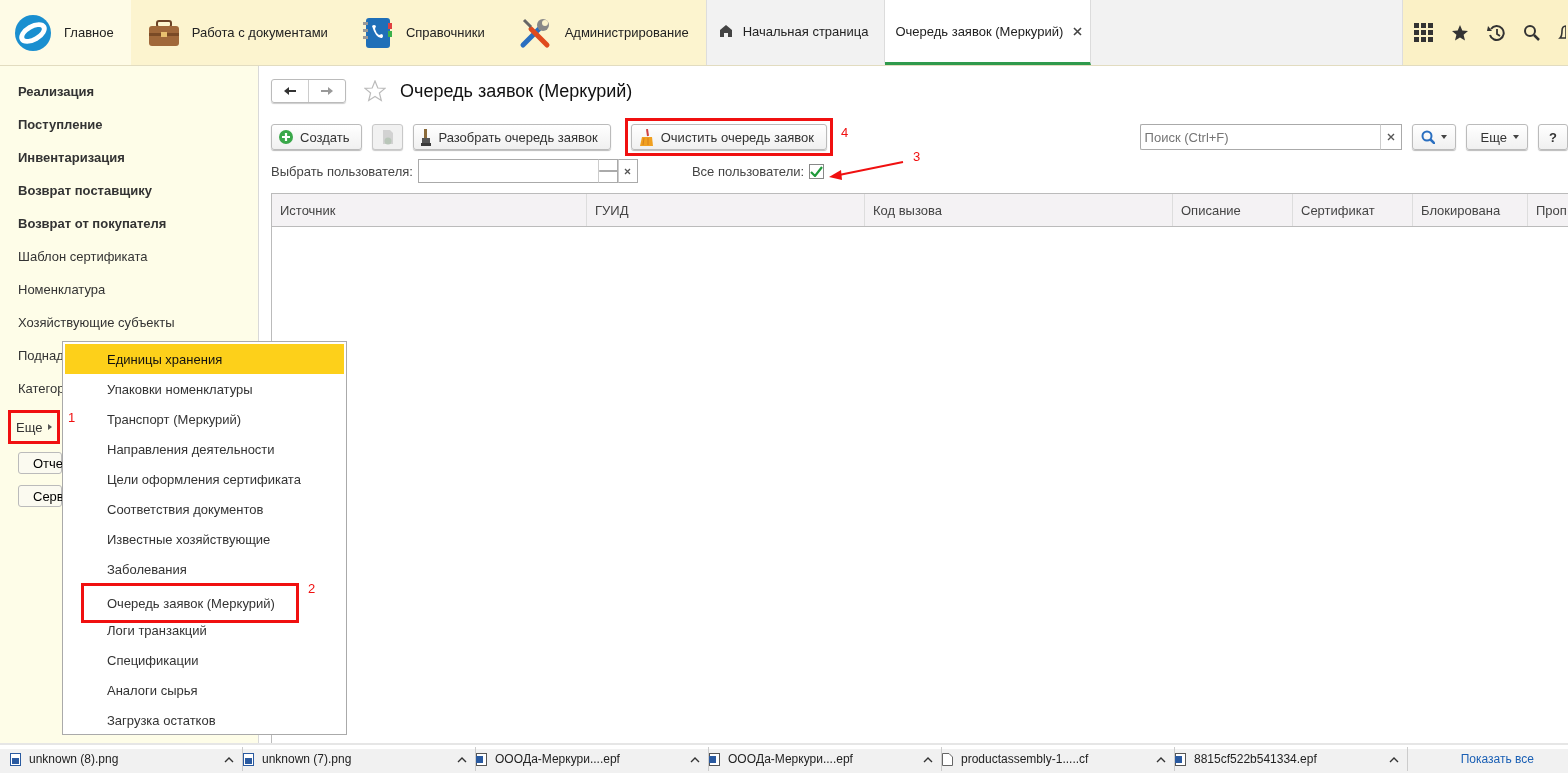 This screenshot has height=773, width=1568. What do you see at coordinates (224, 660) in the screenshot?
I see `menu-item: Спецификации` at bounding box center [224, 660].